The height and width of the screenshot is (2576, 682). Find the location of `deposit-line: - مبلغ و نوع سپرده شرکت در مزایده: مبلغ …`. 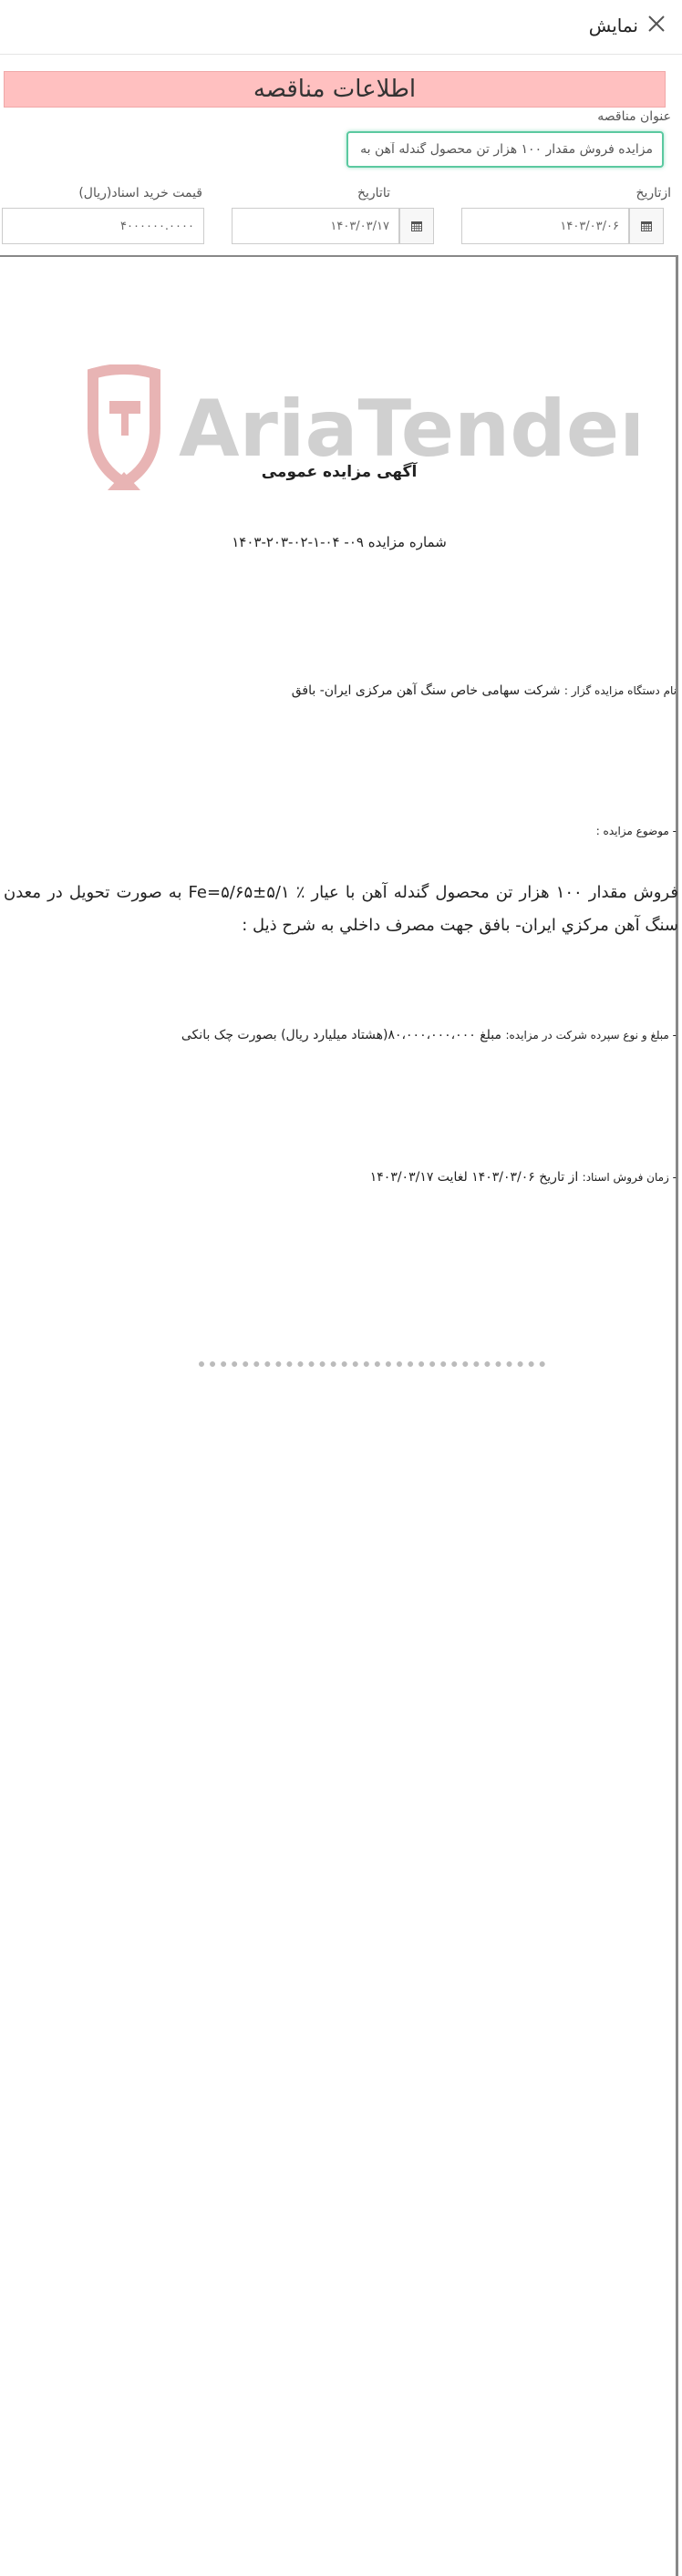

deposit-line: - مبلغ و نوع سپرده شرکت در مزایده: مبلغ … is located at coordinates (429, 1035).